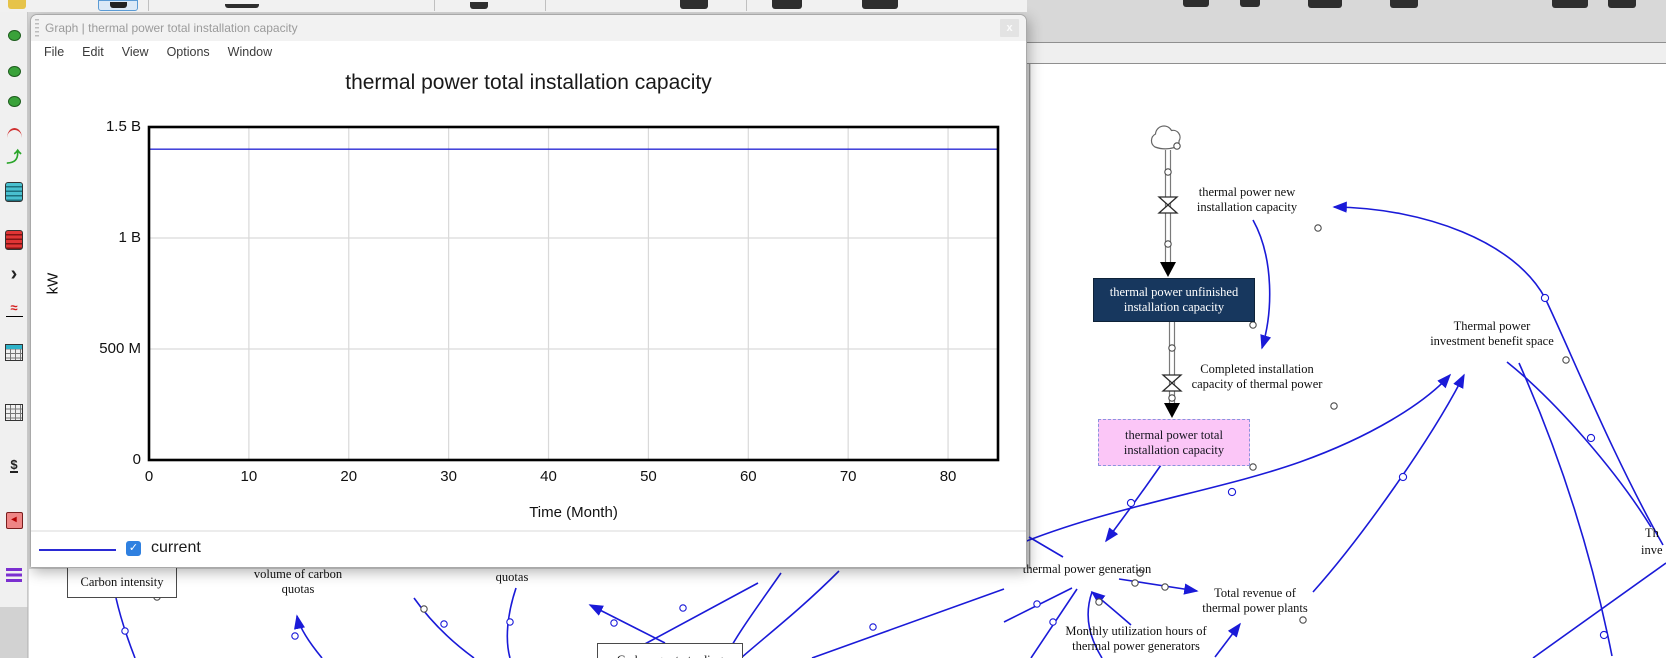 The image size is (1666, 658). I want to click on app-secondary-bar, so click(1346, 53).